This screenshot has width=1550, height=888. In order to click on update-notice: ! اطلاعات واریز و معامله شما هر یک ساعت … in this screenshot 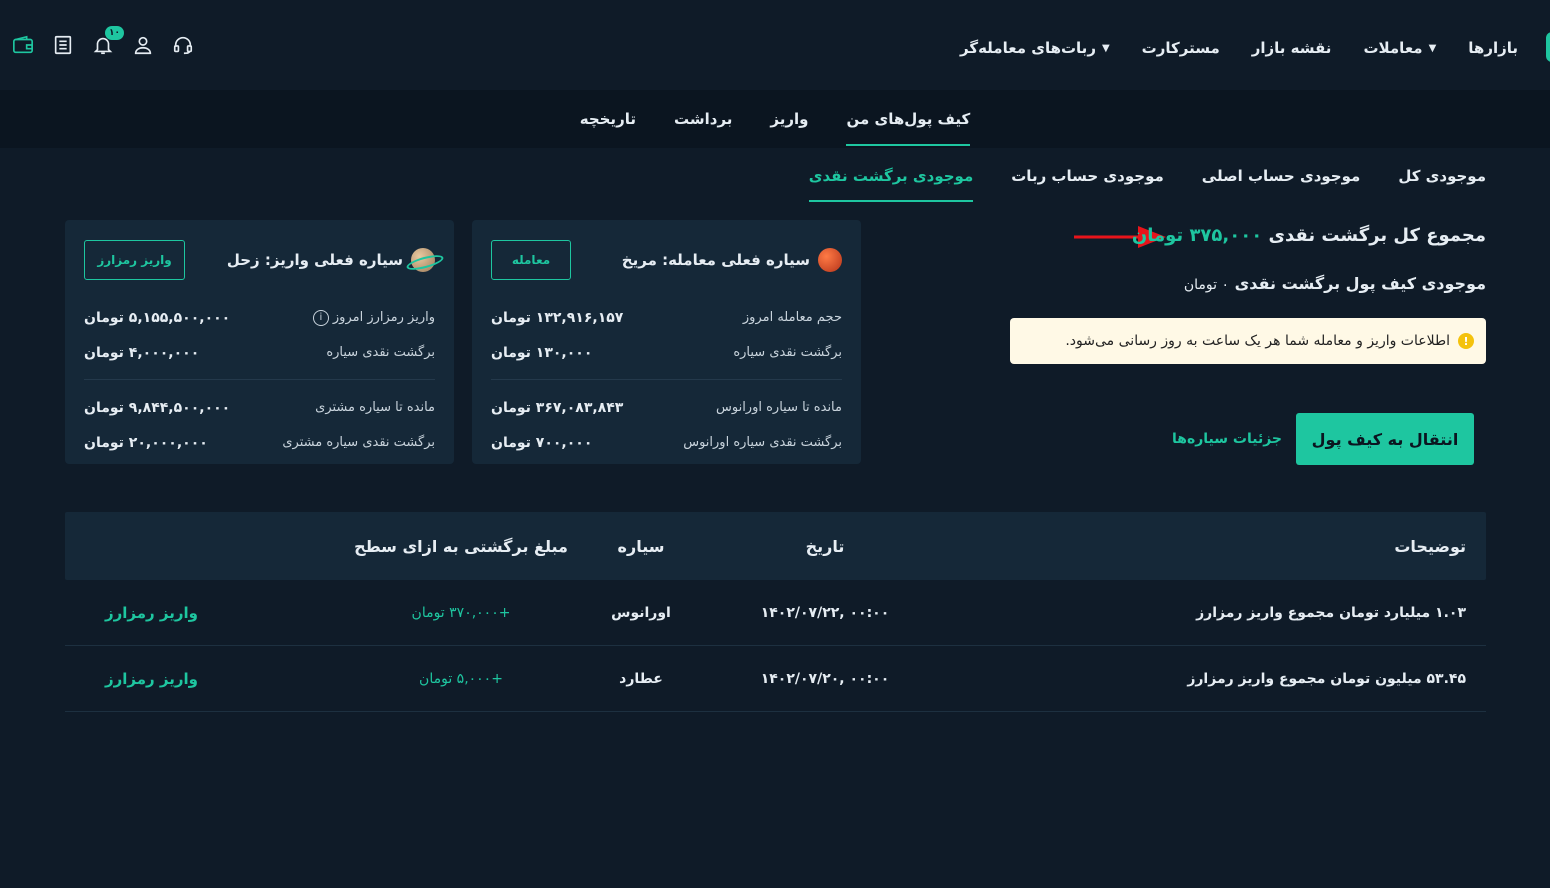, I will do `click(1248, 341)`.